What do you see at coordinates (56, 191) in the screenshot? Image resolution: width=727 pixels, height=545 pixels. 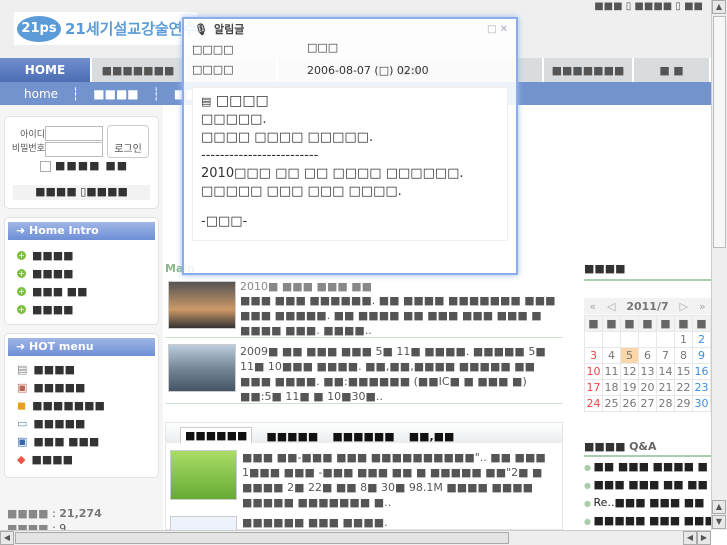 I see `find-id-link: ■■■■` at bounding box center [56, 191].